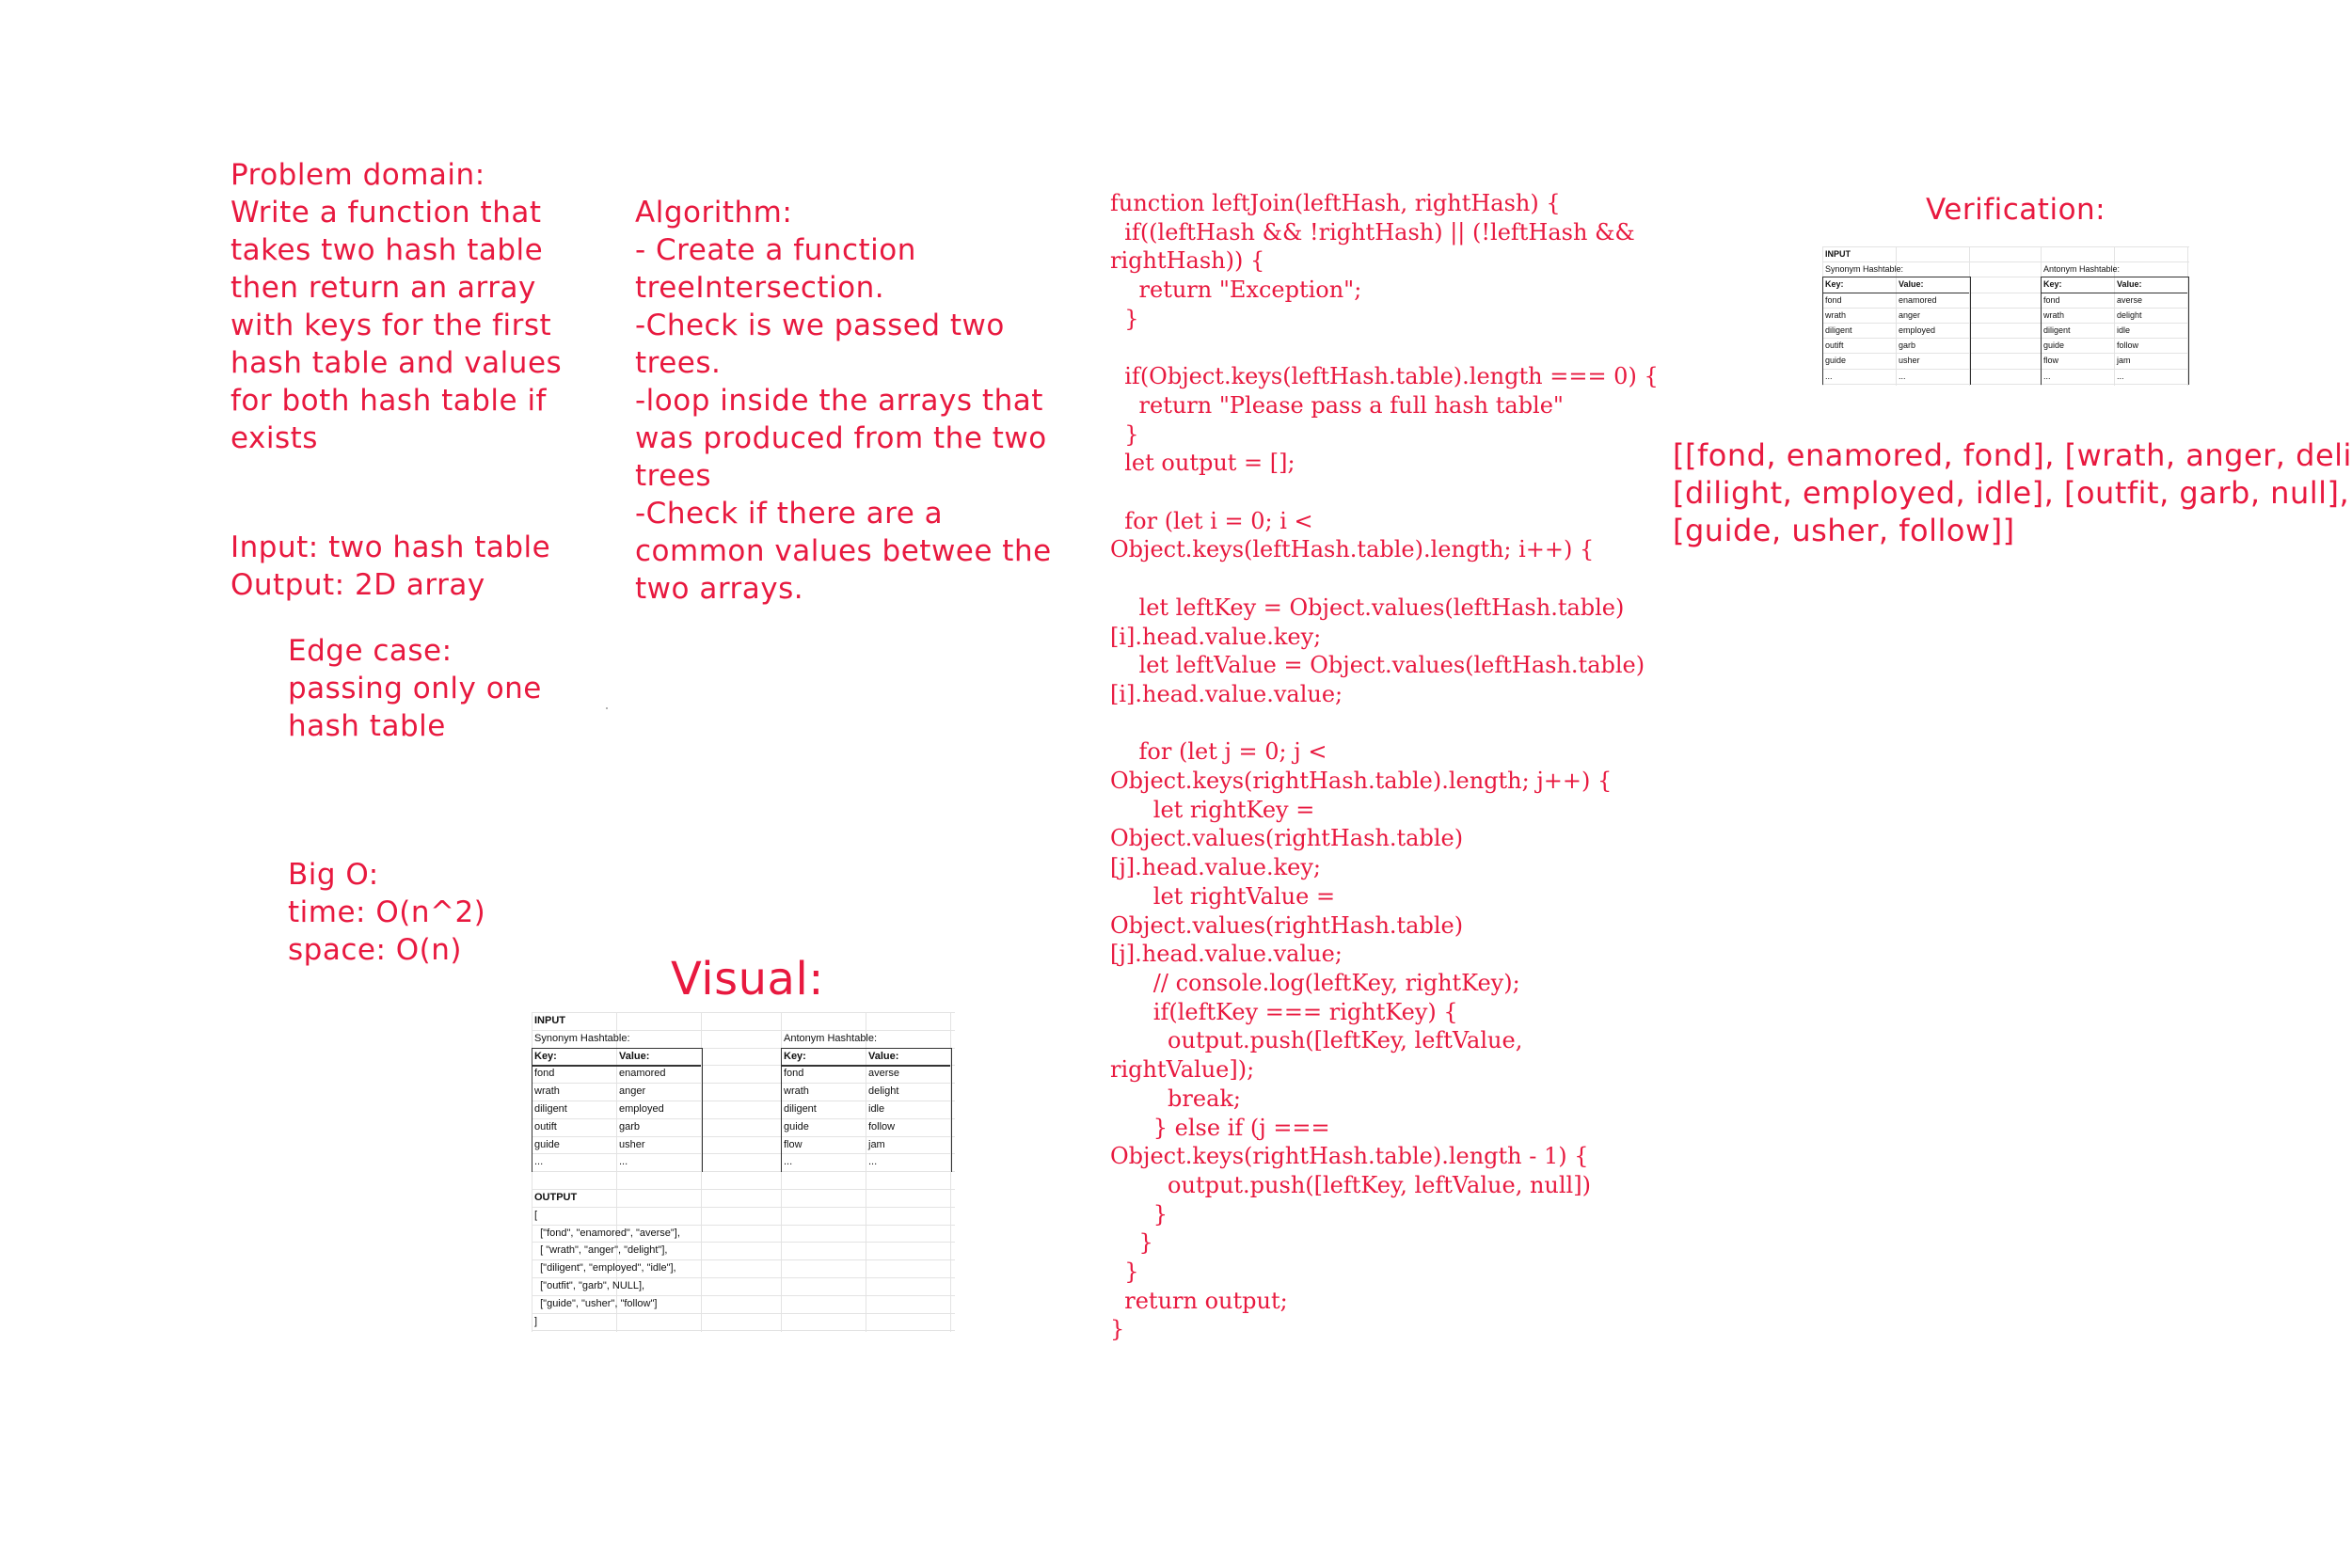  What do you see at coordinates (556, 1197) in the screenshot?
I see `sheet-output-label: OUTPUT` at bounding box center [556, 1197].